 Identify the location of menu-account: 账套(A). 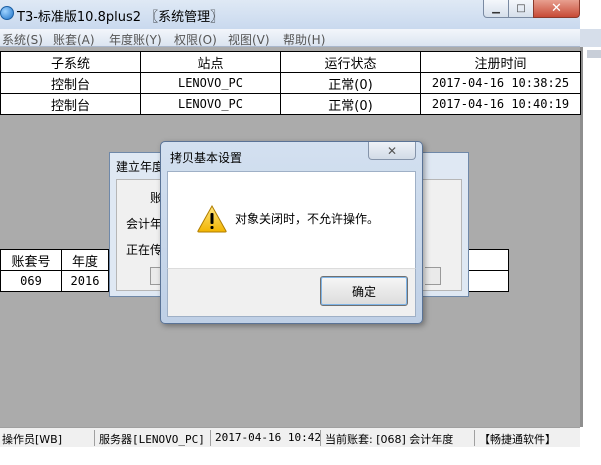
(74, 39).